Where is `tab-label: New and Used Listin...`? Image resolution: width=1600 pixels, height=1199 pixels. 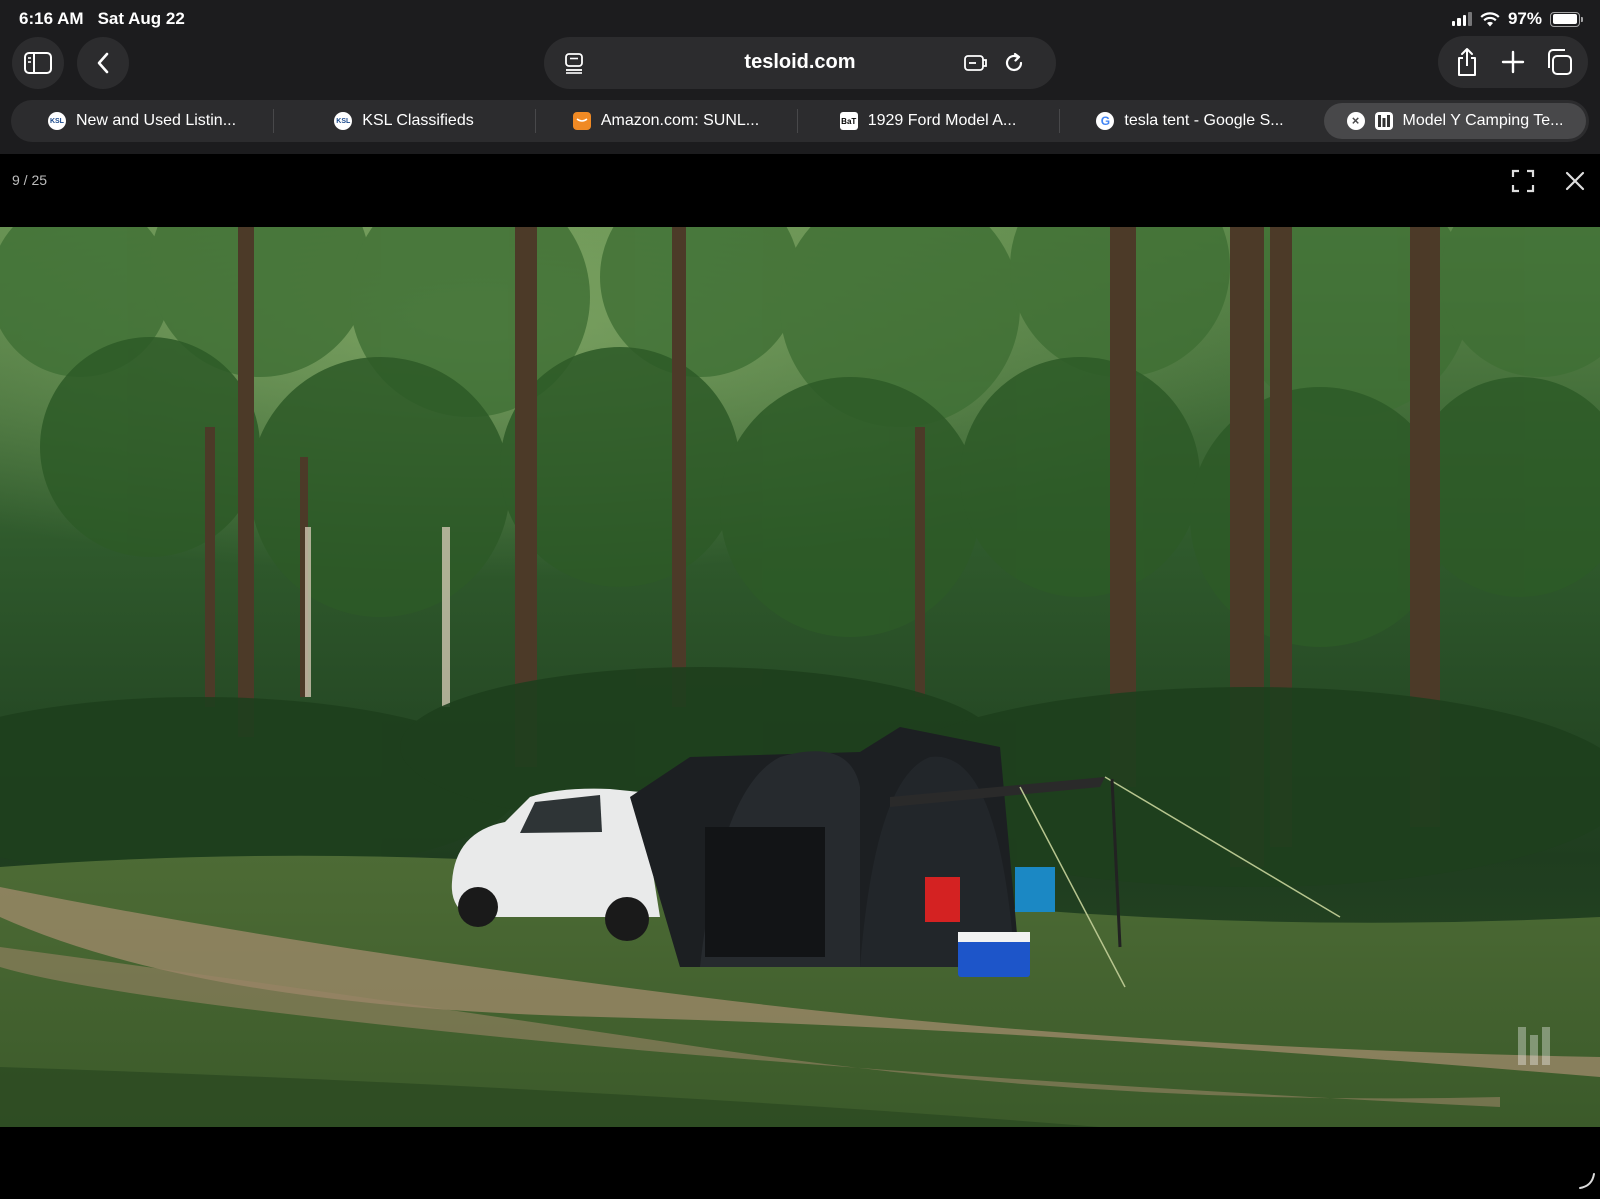 tab-label: New and Used Listin... is located at coordinates (156, 120).